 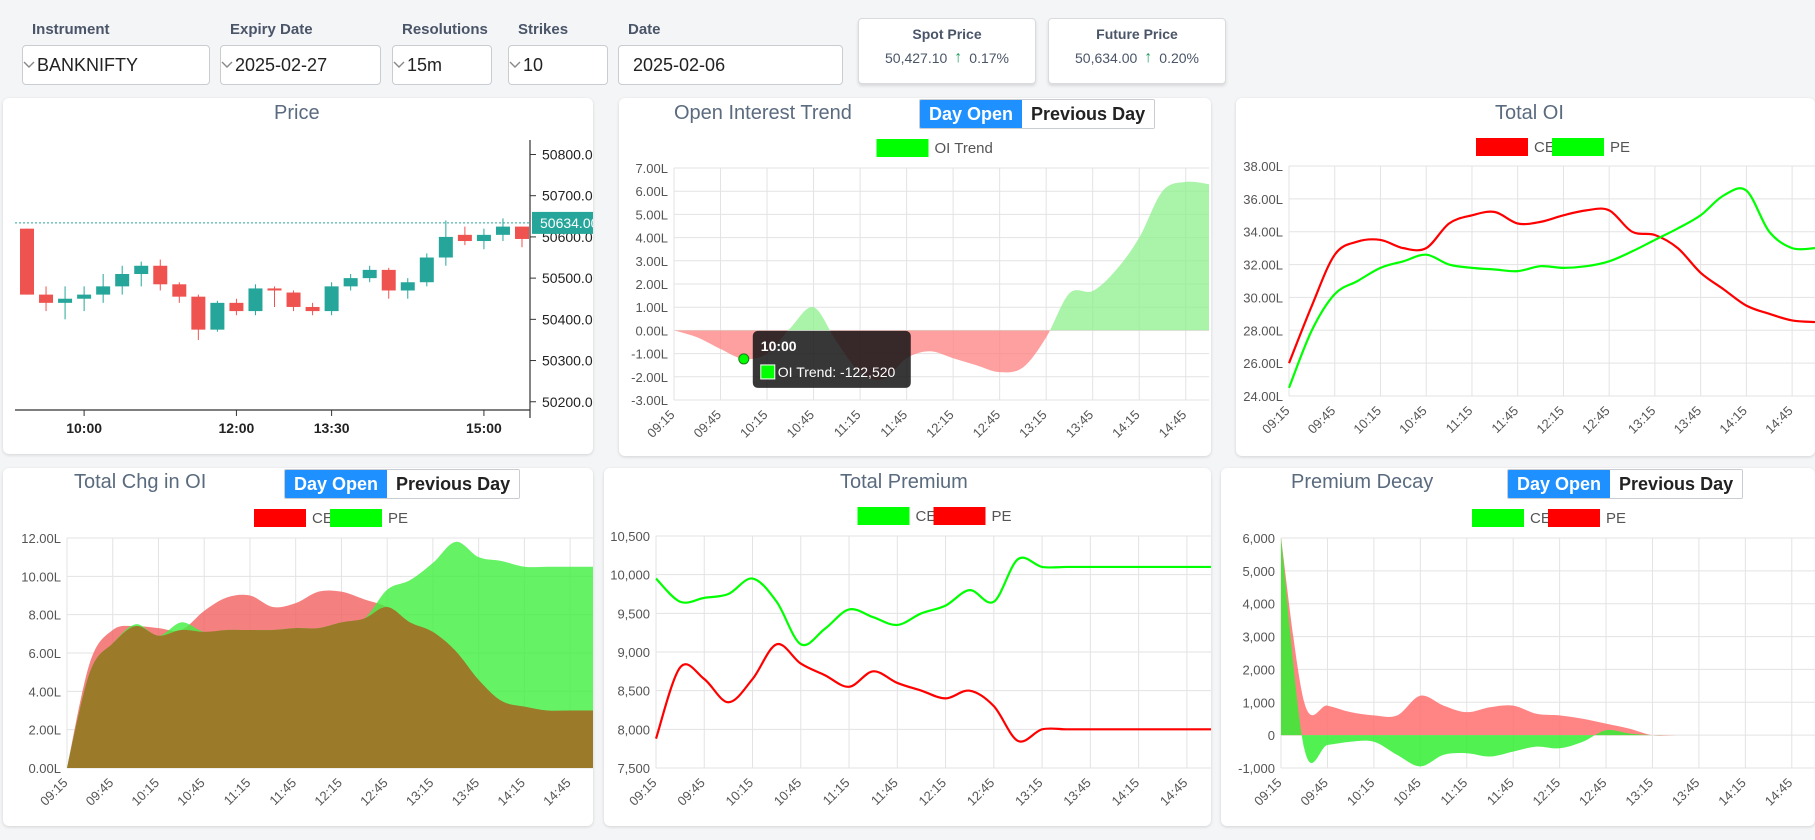 I want to click on tooltip-swatch, so click(x=768, y=372).